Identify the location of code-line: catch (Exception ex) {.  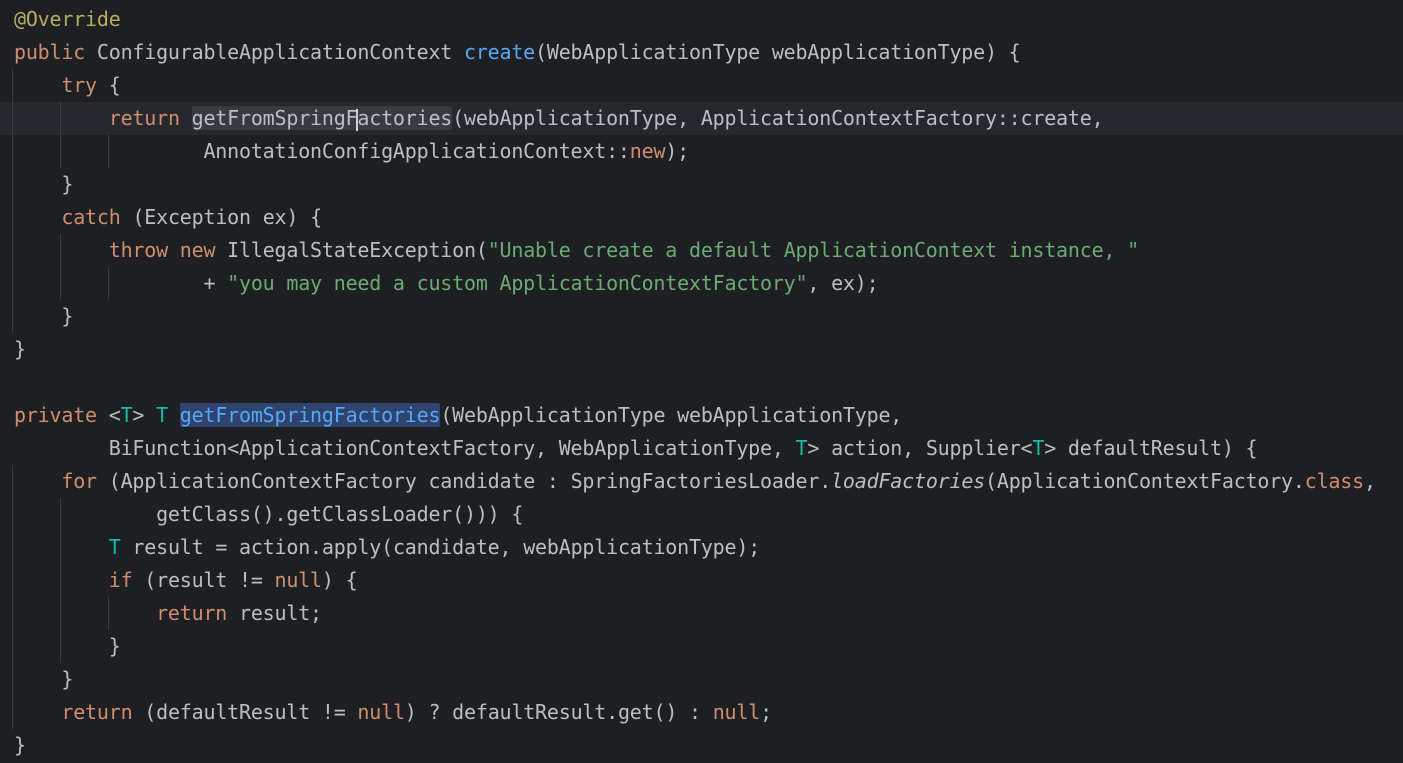
(701, 217).